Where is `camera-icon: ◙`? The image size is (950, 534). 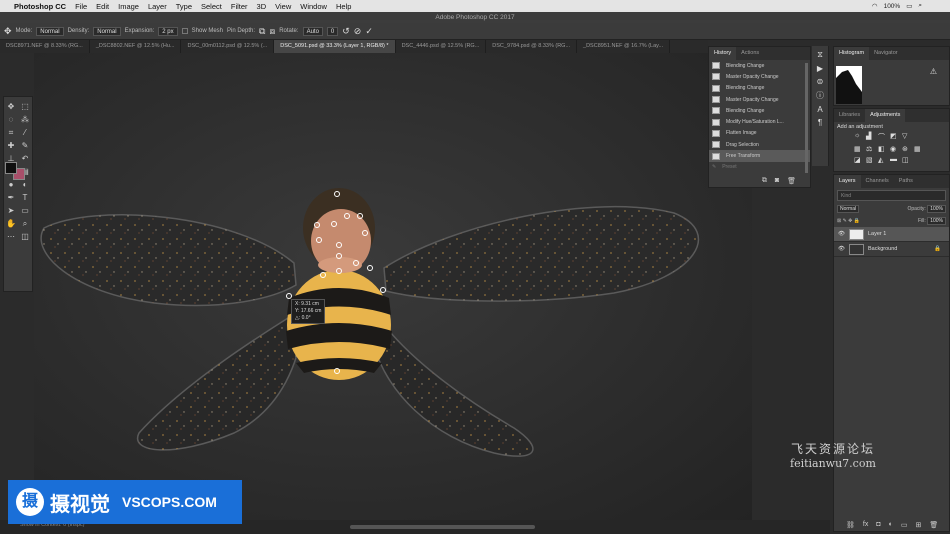 camera-icon: ◙ is located at coordinates (777, 181).